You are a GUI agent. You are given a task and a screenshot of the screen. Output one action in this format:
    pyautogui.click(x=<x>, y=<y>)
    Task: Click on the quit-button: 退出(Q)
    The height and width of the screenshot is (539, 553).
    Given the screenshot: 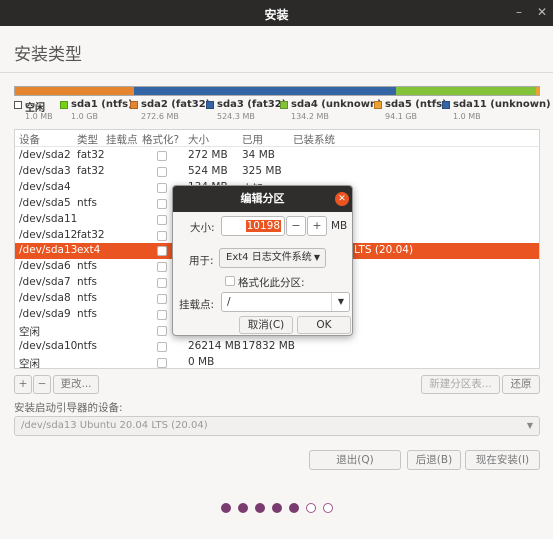 What is the action you would take?
    pyautogui.click(x=355, y=460)
    